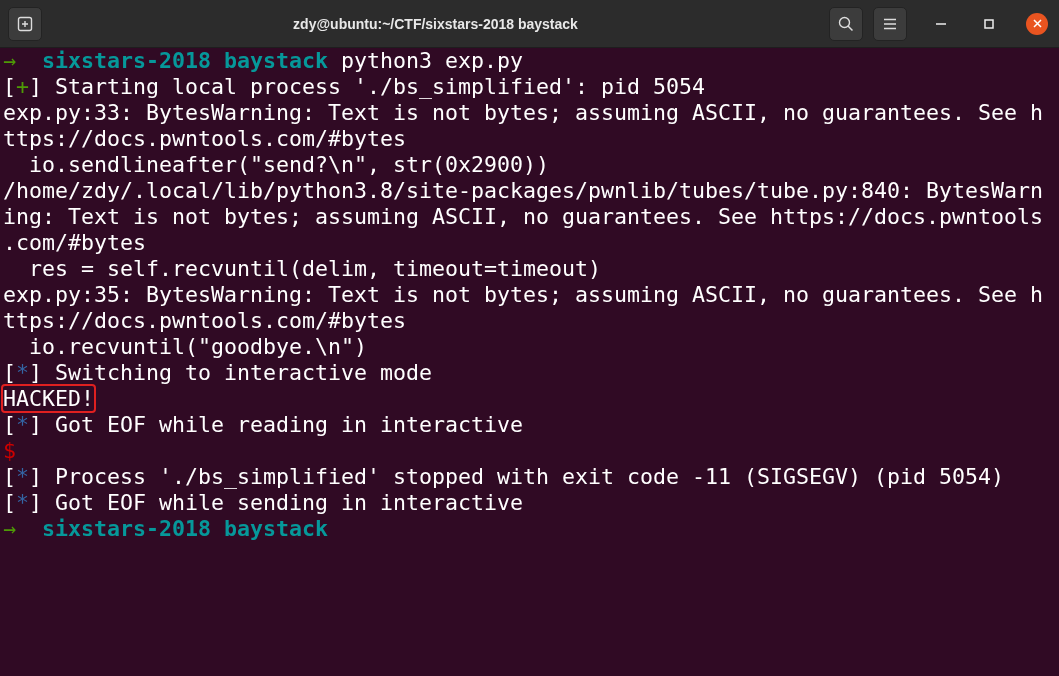 The image size is (1059, 676). Describe the element at coordinates (197, 346) in the screenshot. I see `terminal-text: io.recvuntil("goodbye.\n")` at that location.